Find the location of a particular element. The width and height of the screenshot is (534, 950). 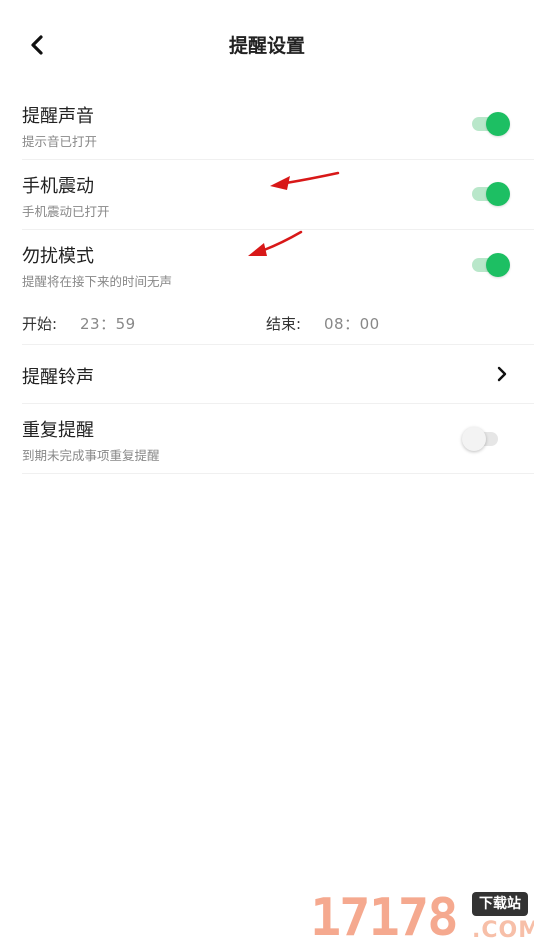

watermark-logo: 17178 下载站 .COM is located at coordinates (422, 918).